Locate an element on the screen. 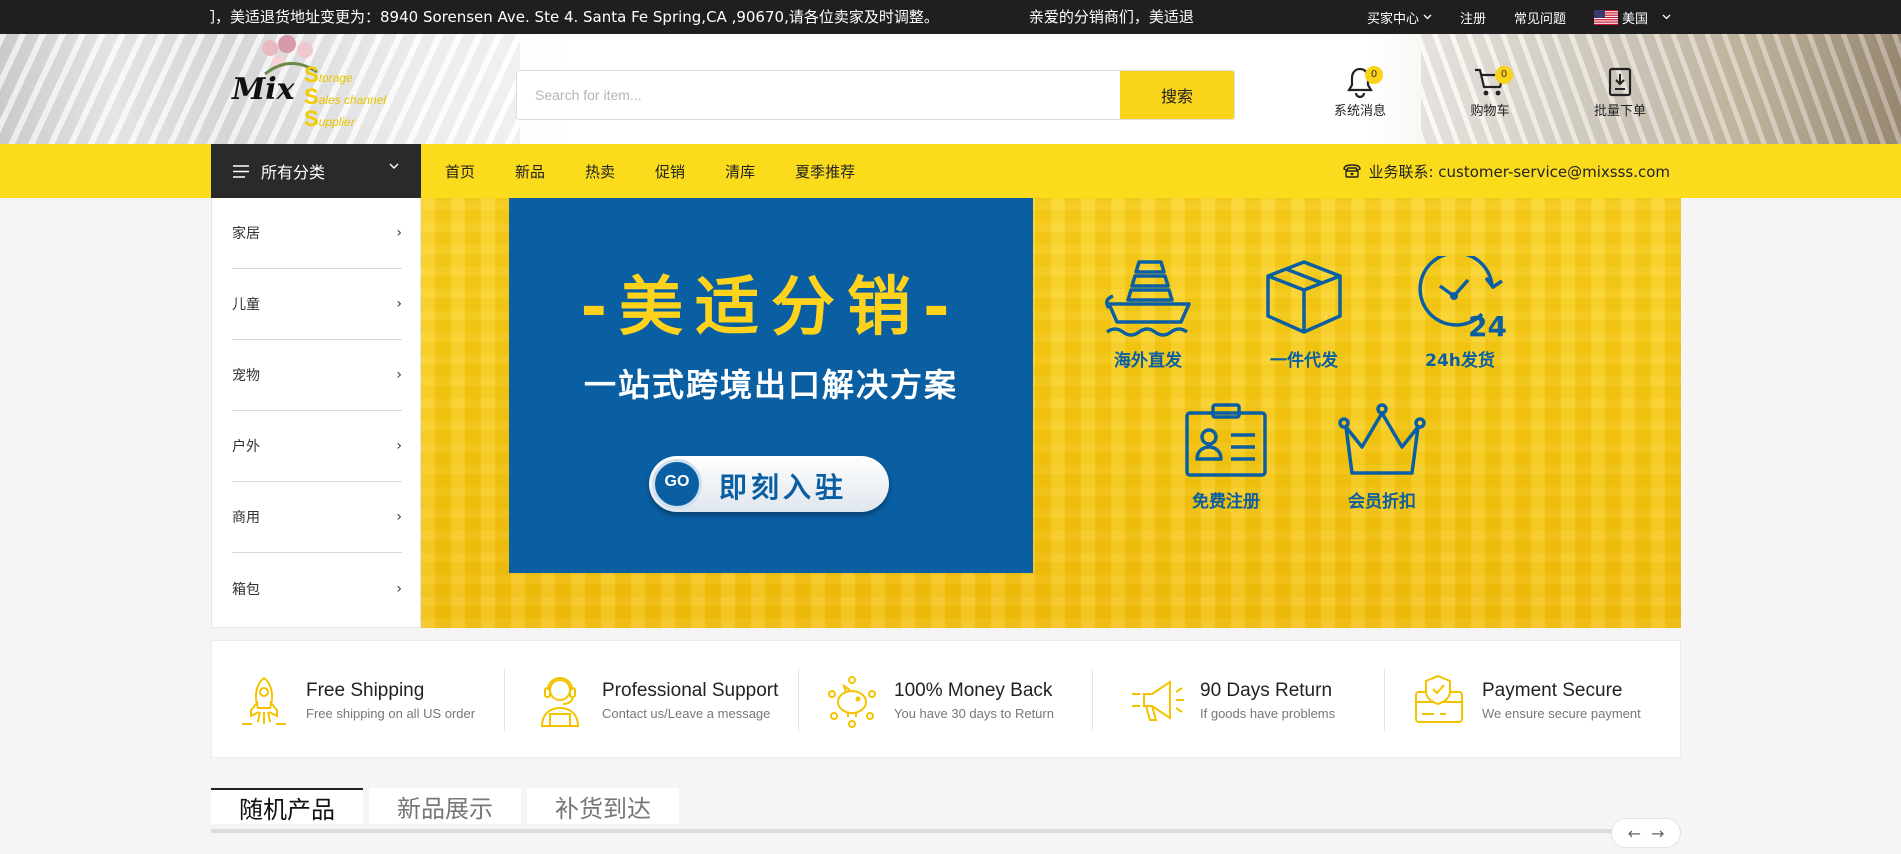  feature-free-registration: 免费注册 is located at coordinates (1226, 457).